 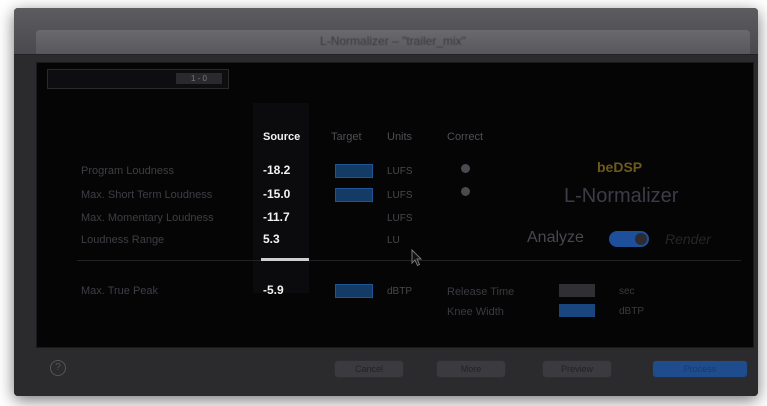 I want to click on row-label-loudness-range: Loudness Range, so click(x=123, y=240).